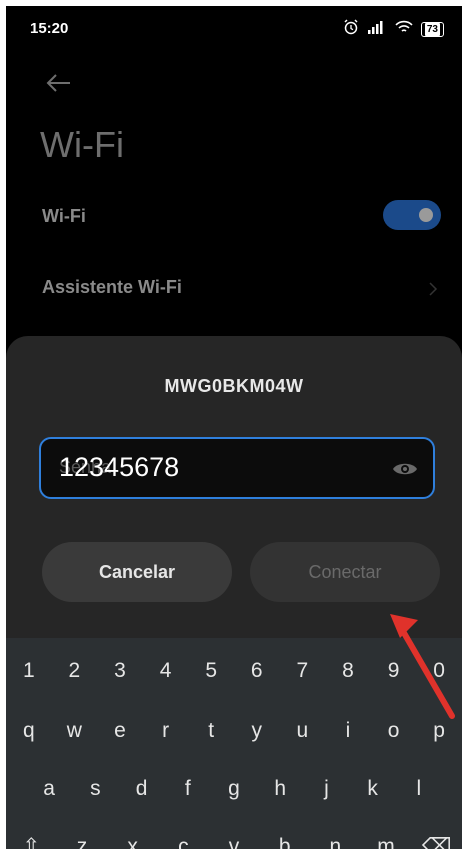 The image size is (468, 849). What do you see at coordinates (439, 671) in the screenshot?
I see `key-row1-9: 0` at bounding box center [439, 671].